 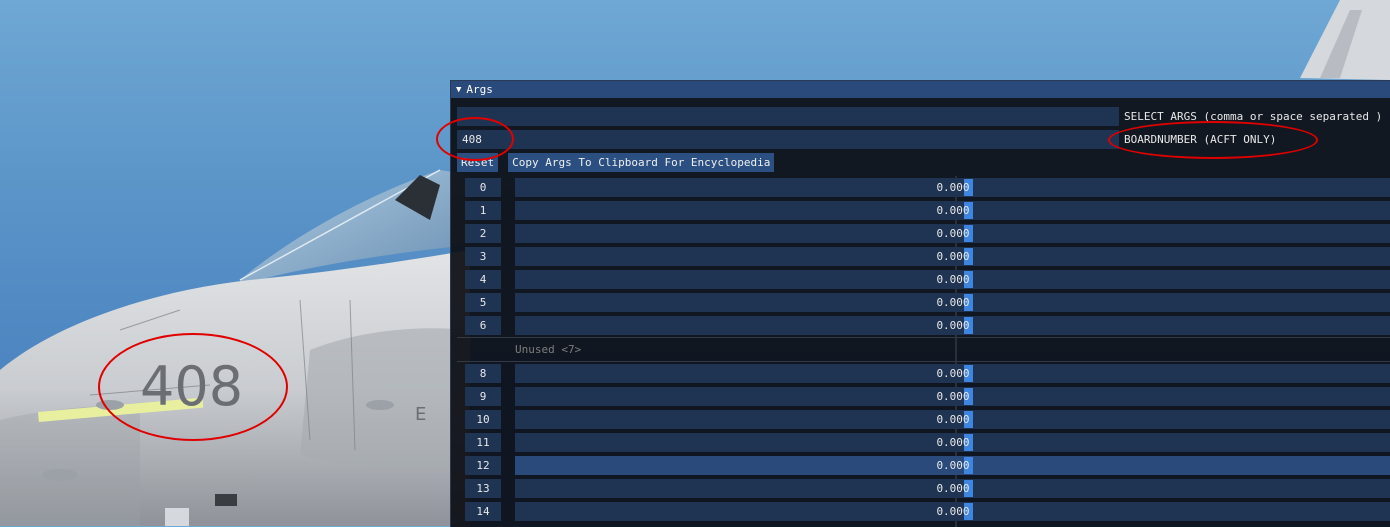 I want to click on arg-id-button: 3, so click(x=483, y=256).